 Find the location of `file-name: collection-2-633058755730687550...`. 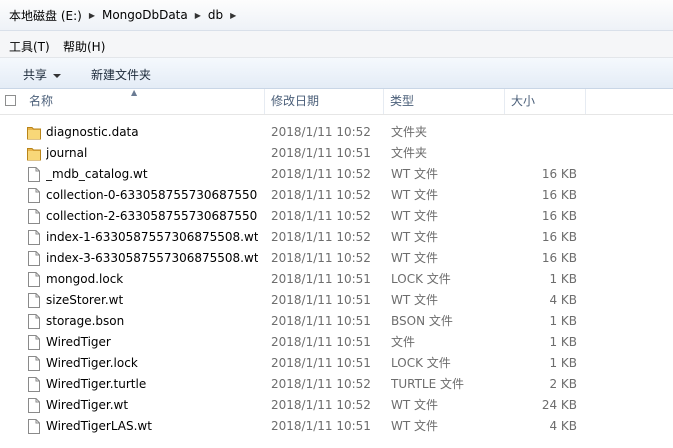

file-name: collection-2-633058755730687550... is located at coordinates (152, 216).